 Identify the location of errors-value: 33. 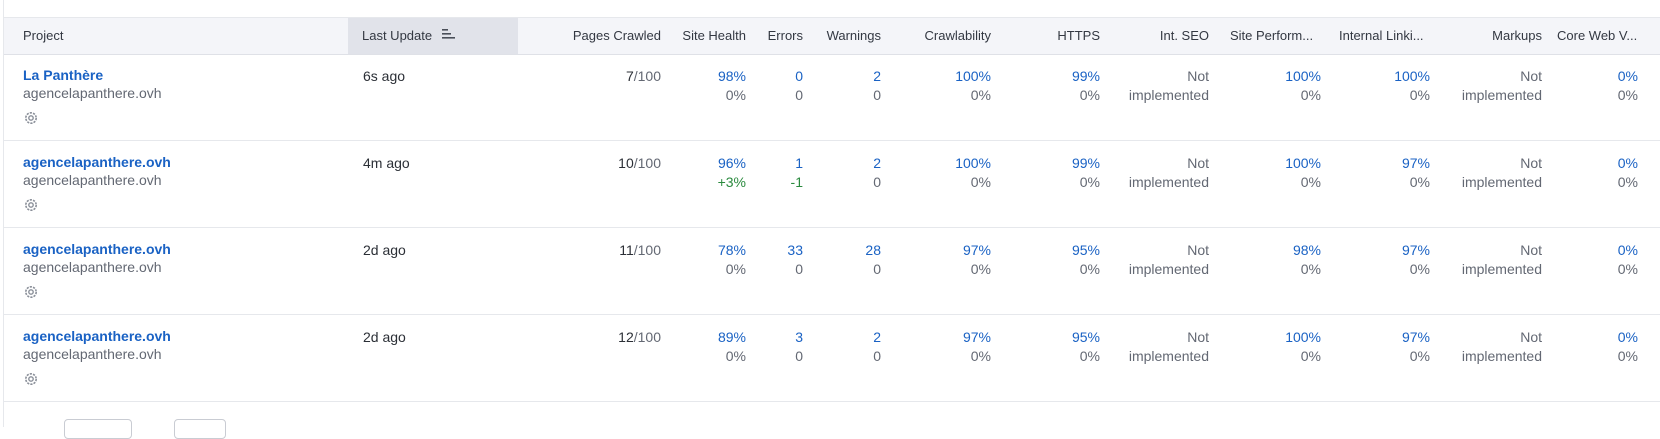
(795, 250).